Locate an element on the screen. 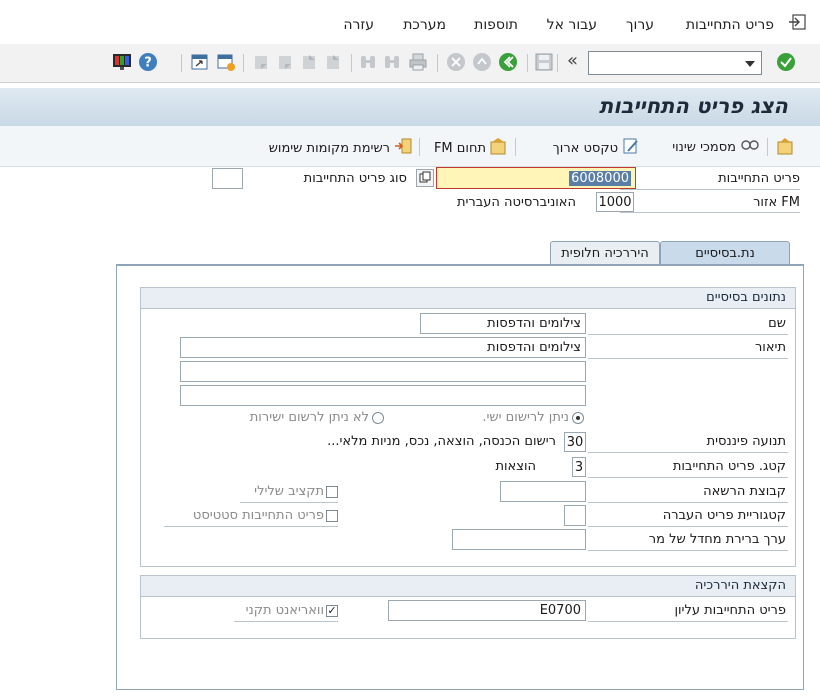 The width and height of the screenshot is (820, 697). change-documents-label: מסמכי שינוי is located at coordinates (704, 147).